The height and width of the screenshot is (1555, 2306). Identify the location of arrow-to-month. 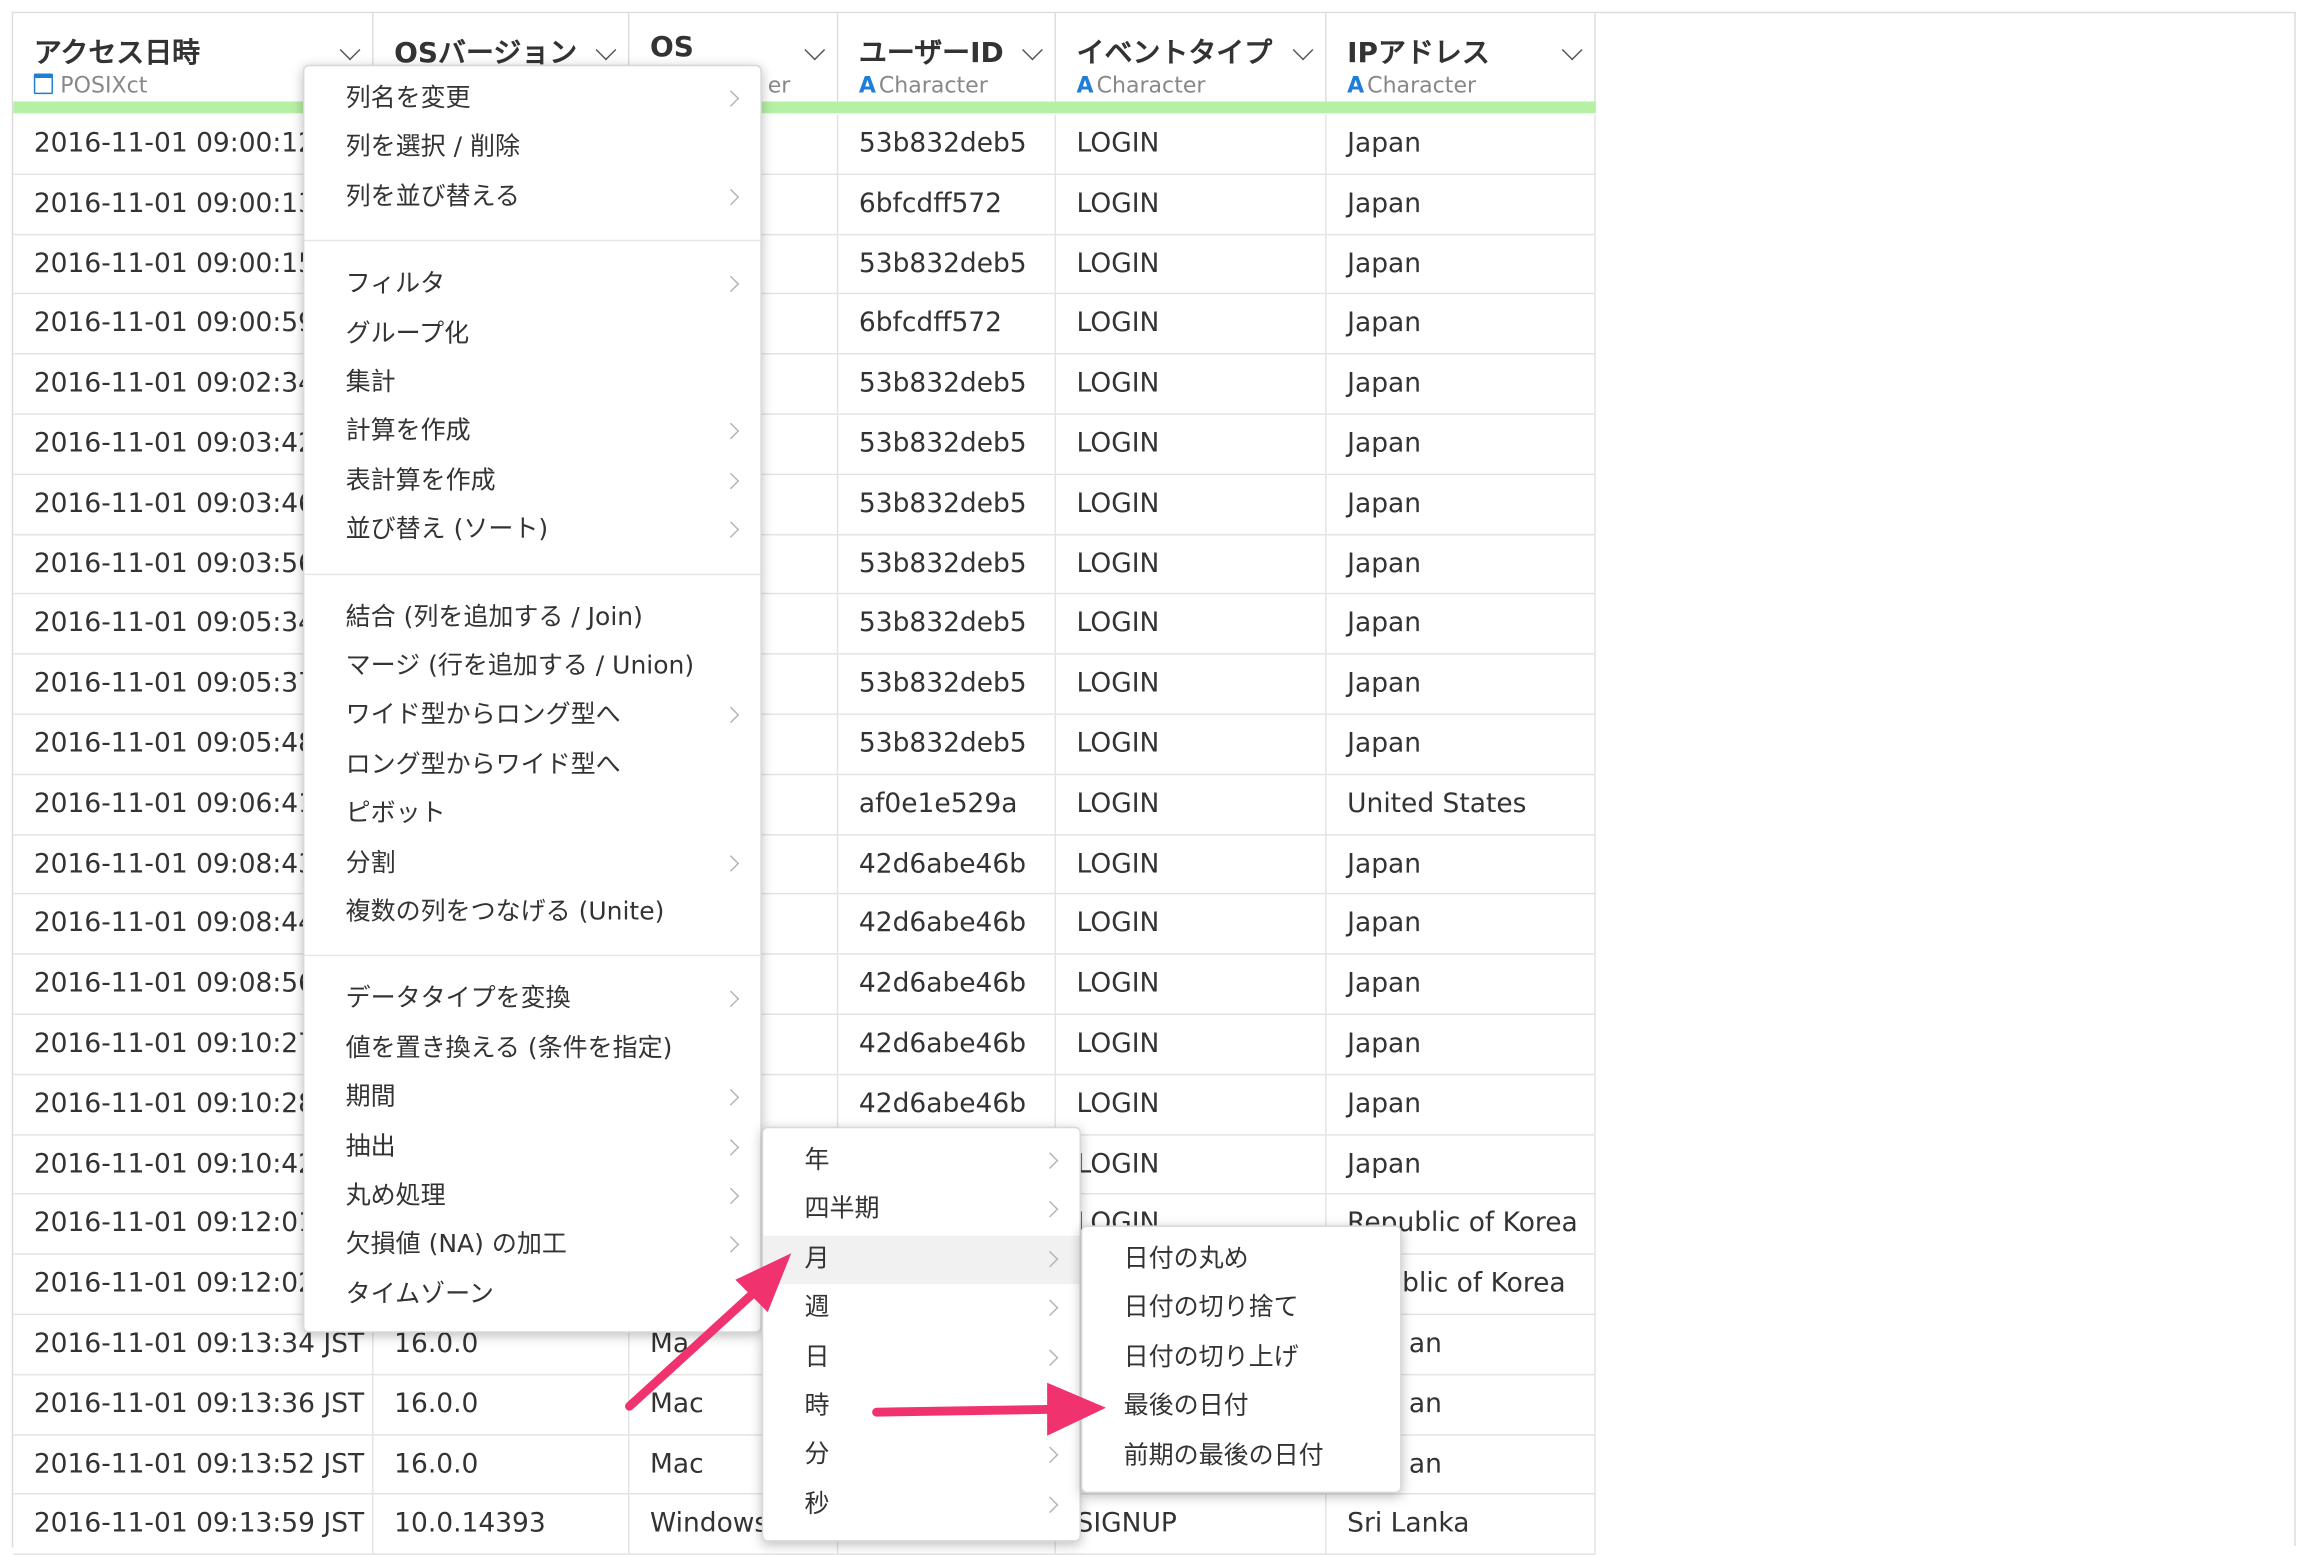
(697, 1344).